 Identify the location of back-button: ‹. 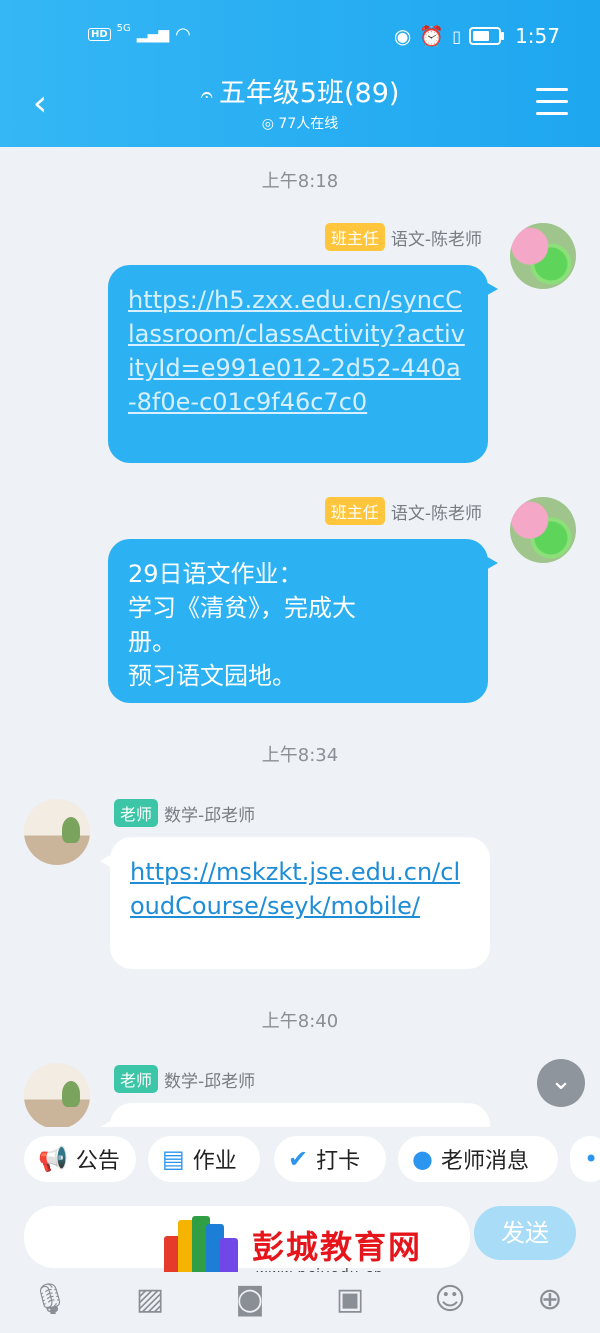
(40, 105).